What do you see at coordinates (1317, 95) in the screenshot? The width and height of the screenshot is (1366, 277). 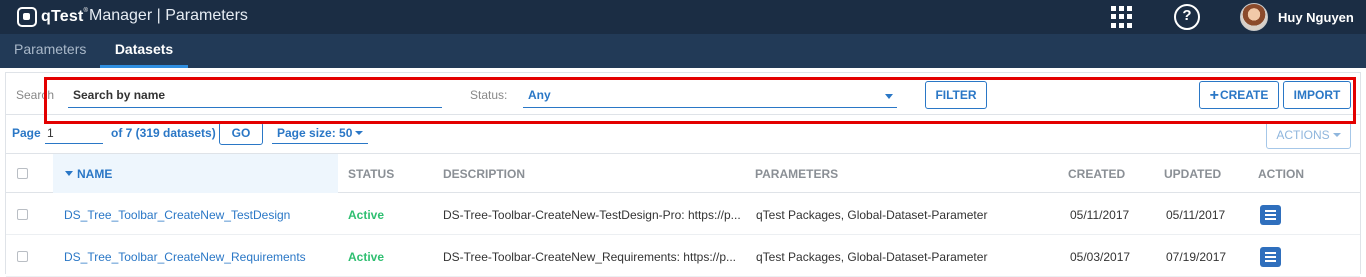 I see `import-button: IMPORT` at bounding box center [1317, 95].